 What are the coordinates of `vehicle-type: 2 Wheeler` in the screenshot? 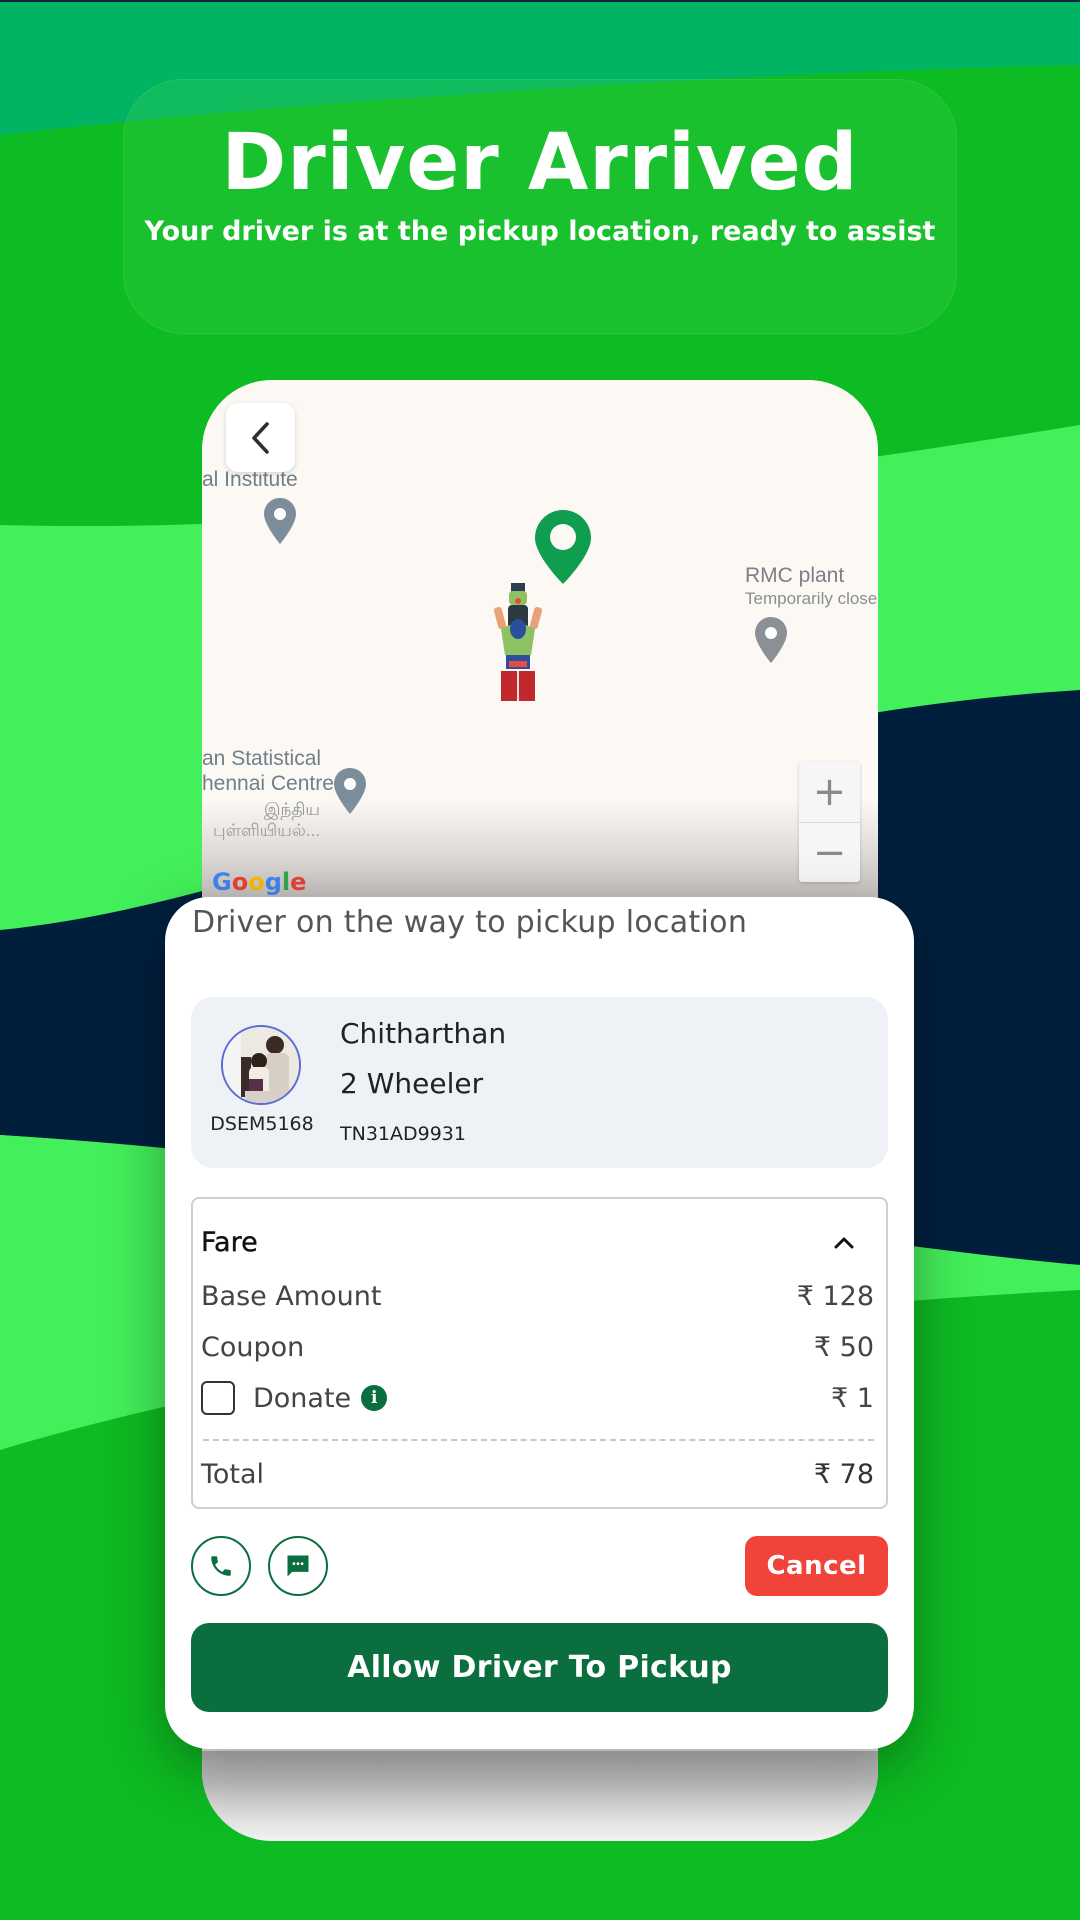 It's located at (412, 1083).